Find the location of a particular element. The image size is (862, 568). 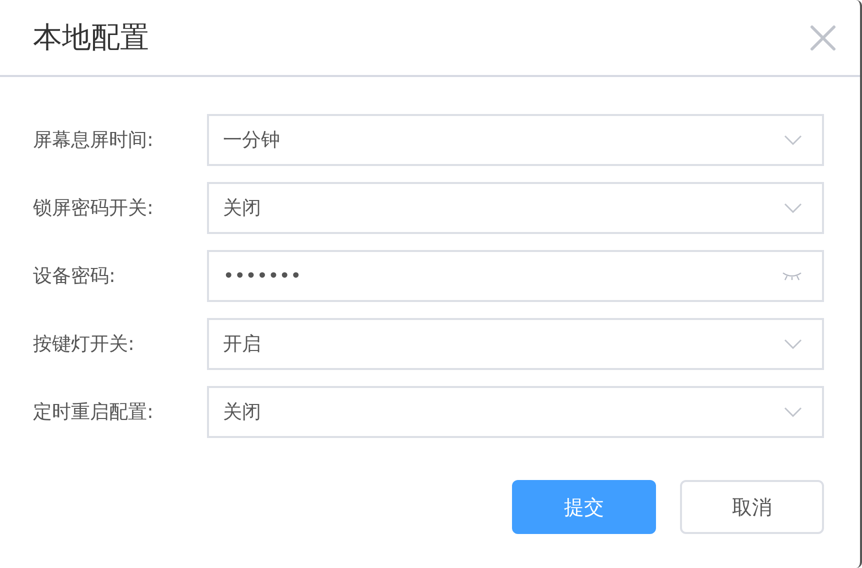

closed-eye-icon is located at coordinates (792, 276).